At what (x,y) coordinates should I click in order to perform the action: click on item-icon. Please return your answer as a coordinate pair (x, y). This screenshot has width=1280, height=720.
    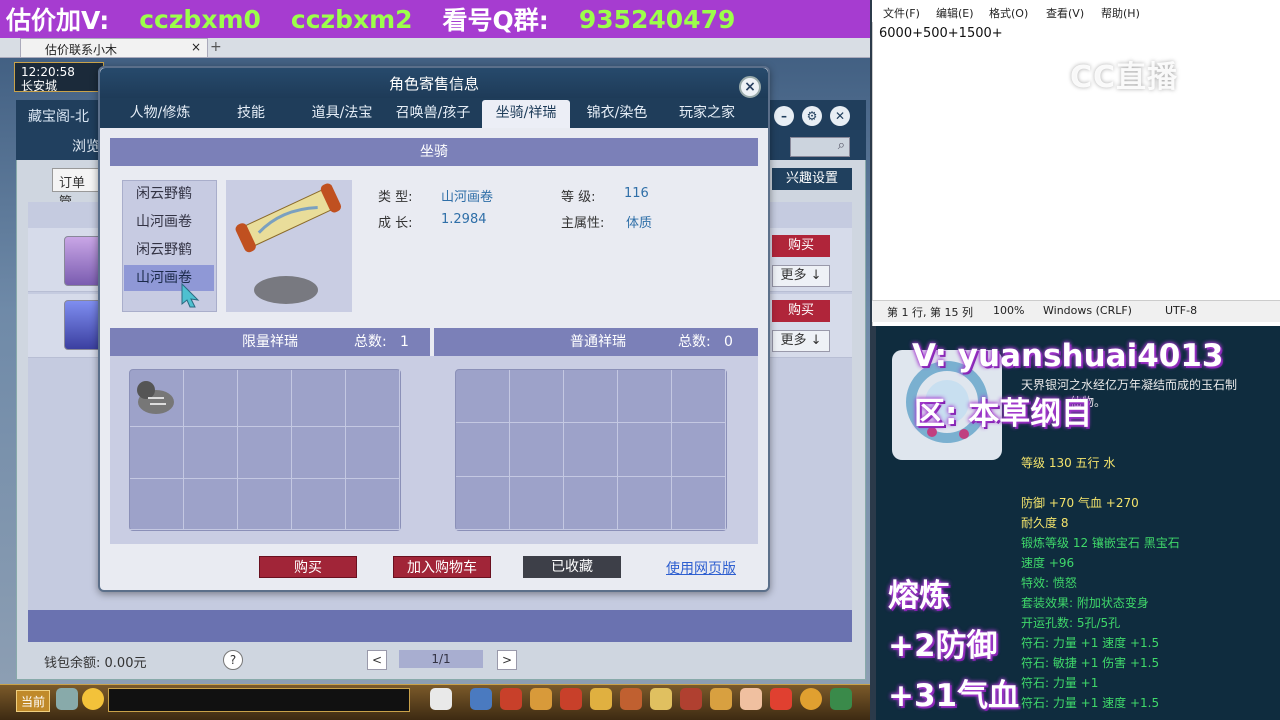
    Looking at the image, I should click on (511, 699).